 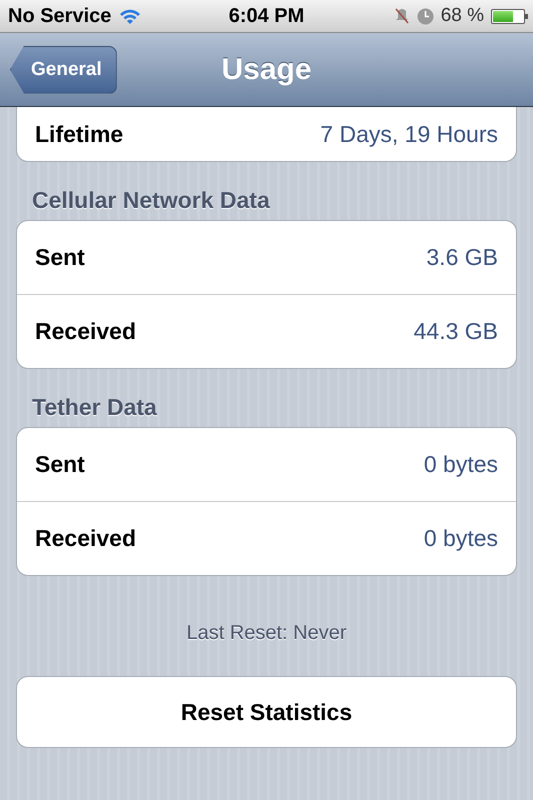 I want to click on reset-statistics-button: Reset Statistics, so click(x=266, y=712).